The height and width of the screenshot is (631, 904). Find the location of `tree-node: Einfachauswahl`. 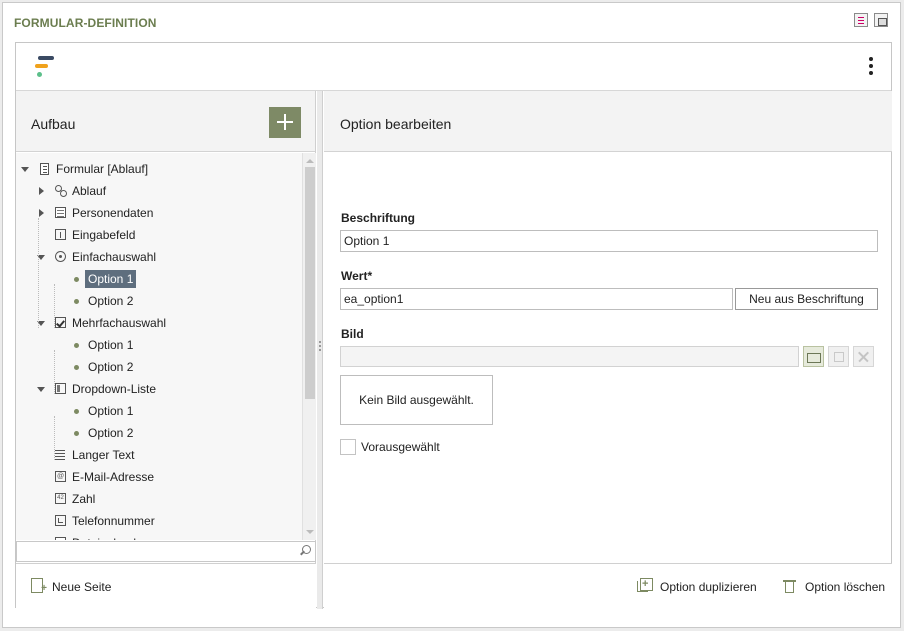

tree-node: Einfachauswahl is located at coordinates (159, 257).